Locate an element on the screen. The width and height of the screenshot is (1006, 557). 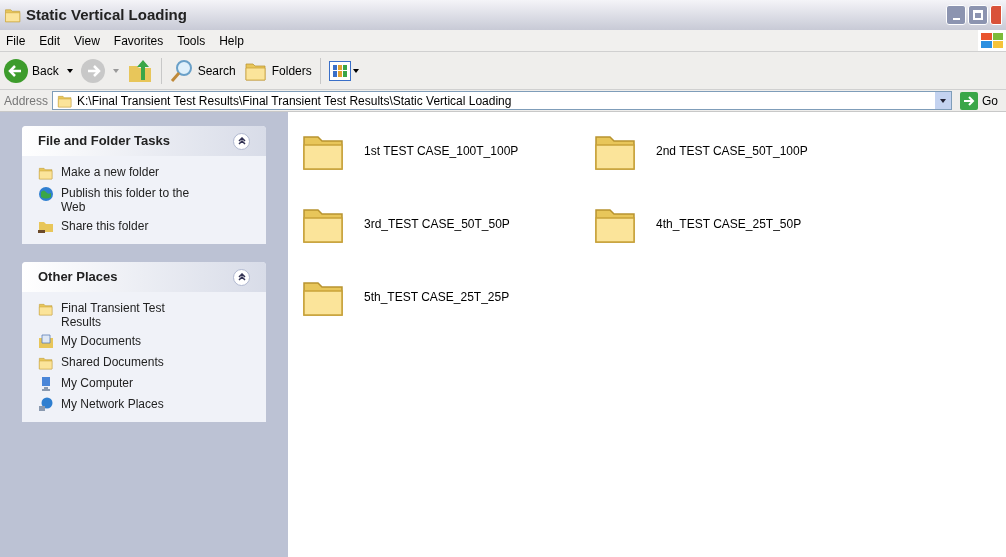
menu-item: Tools is located at coordinates (191, 40).